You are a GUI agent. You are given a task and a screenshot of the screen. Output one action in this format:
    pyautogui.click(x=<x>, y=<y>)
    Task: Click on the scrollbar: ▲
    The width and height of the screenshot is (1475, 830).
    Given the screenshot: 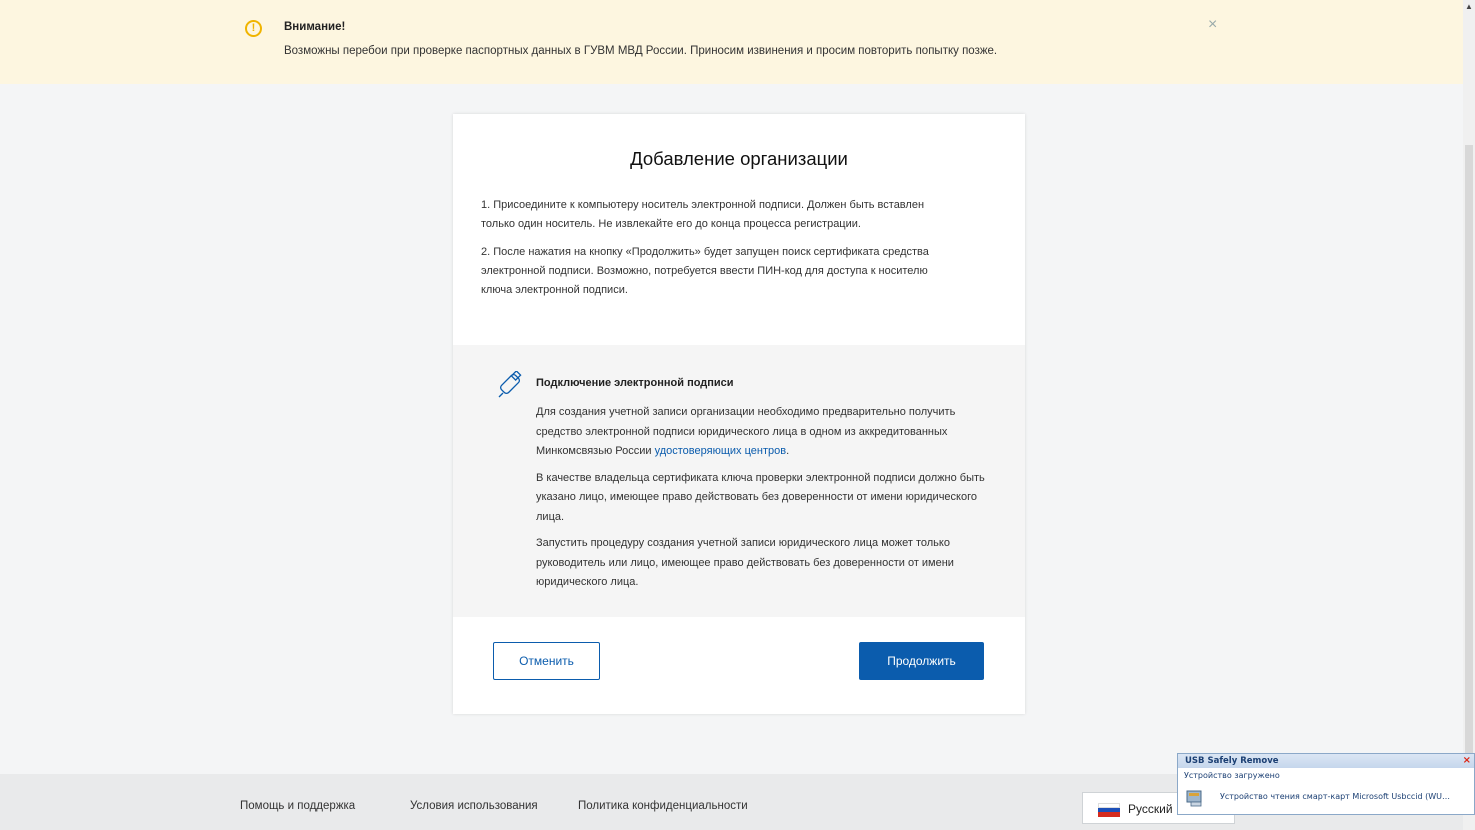 What is the action you would take?
    pyautogui.click(x=1469, y=415)
    